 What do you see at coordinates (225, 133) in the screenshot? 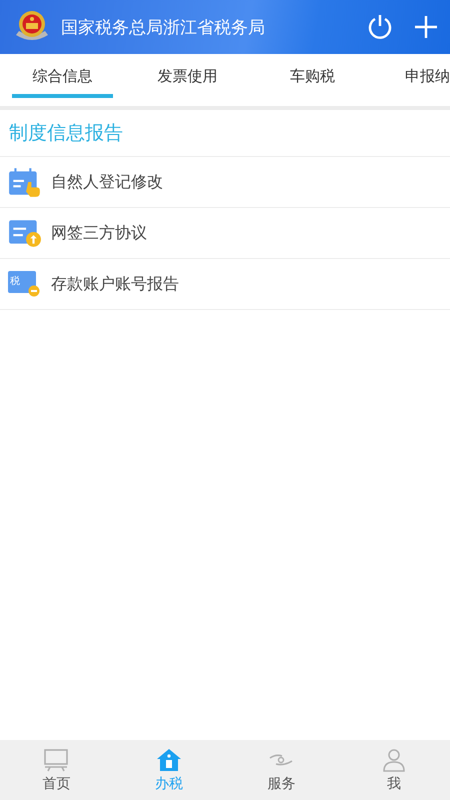
I see `section-title: 制度信息报告` at bounding box center [225, 133].